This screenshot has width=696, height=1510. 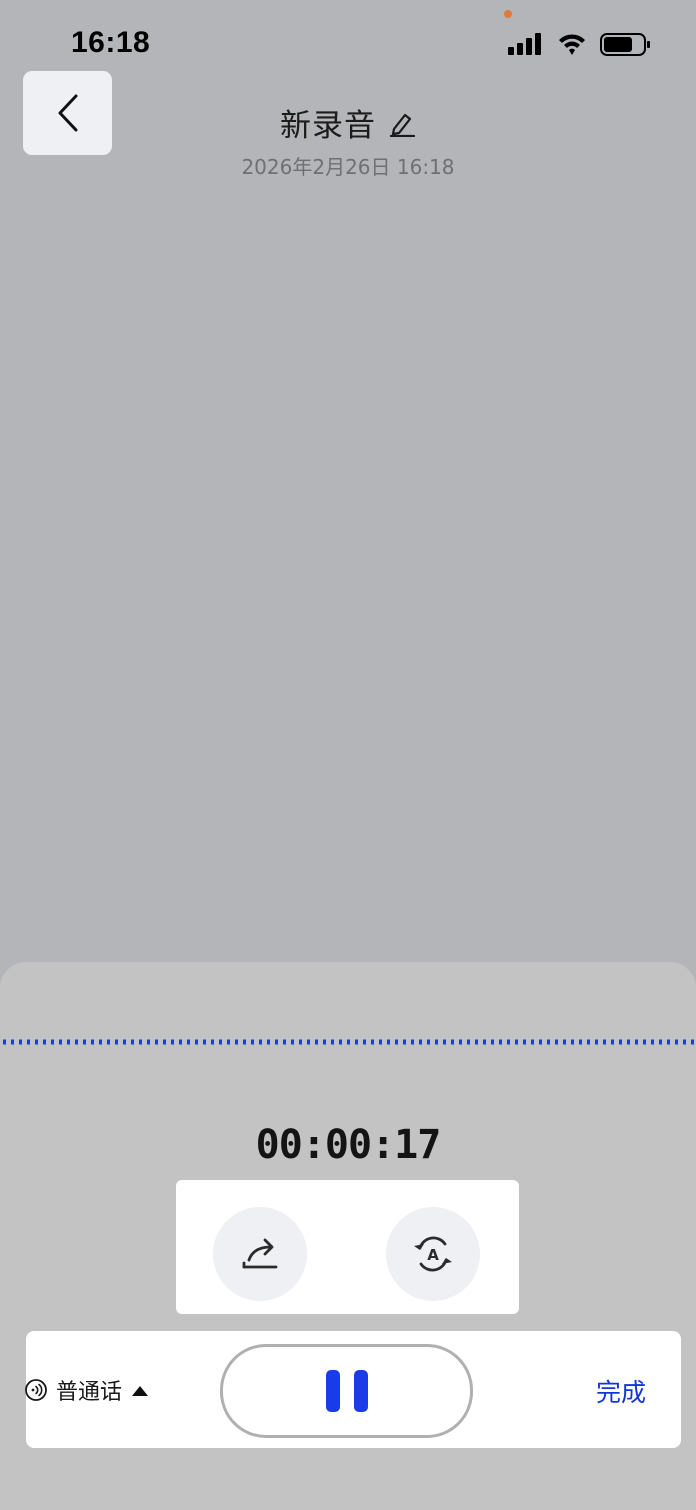 I want to click on pencil-icon, so click(x=402, y=123).